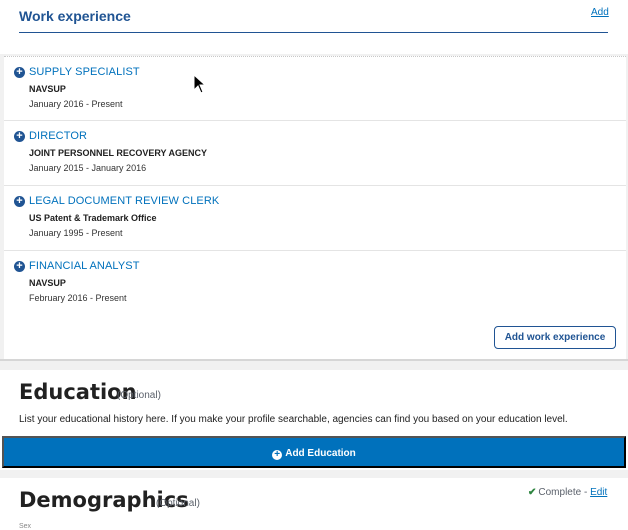 Image resolution: width=628 pixels, height=530 pixels. What do you see at coordinates (313, 32) in the screenshot?
I see `header-underline` at bounding box center [313, 32].